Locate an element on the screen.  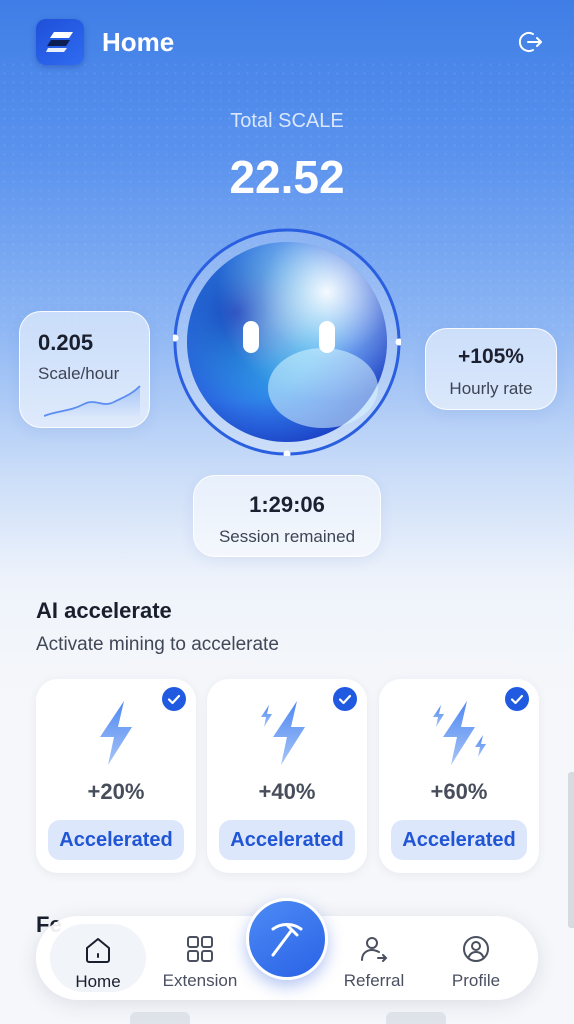
hourly-rate-label: Hourly rate is located at coordinates (491, 388).